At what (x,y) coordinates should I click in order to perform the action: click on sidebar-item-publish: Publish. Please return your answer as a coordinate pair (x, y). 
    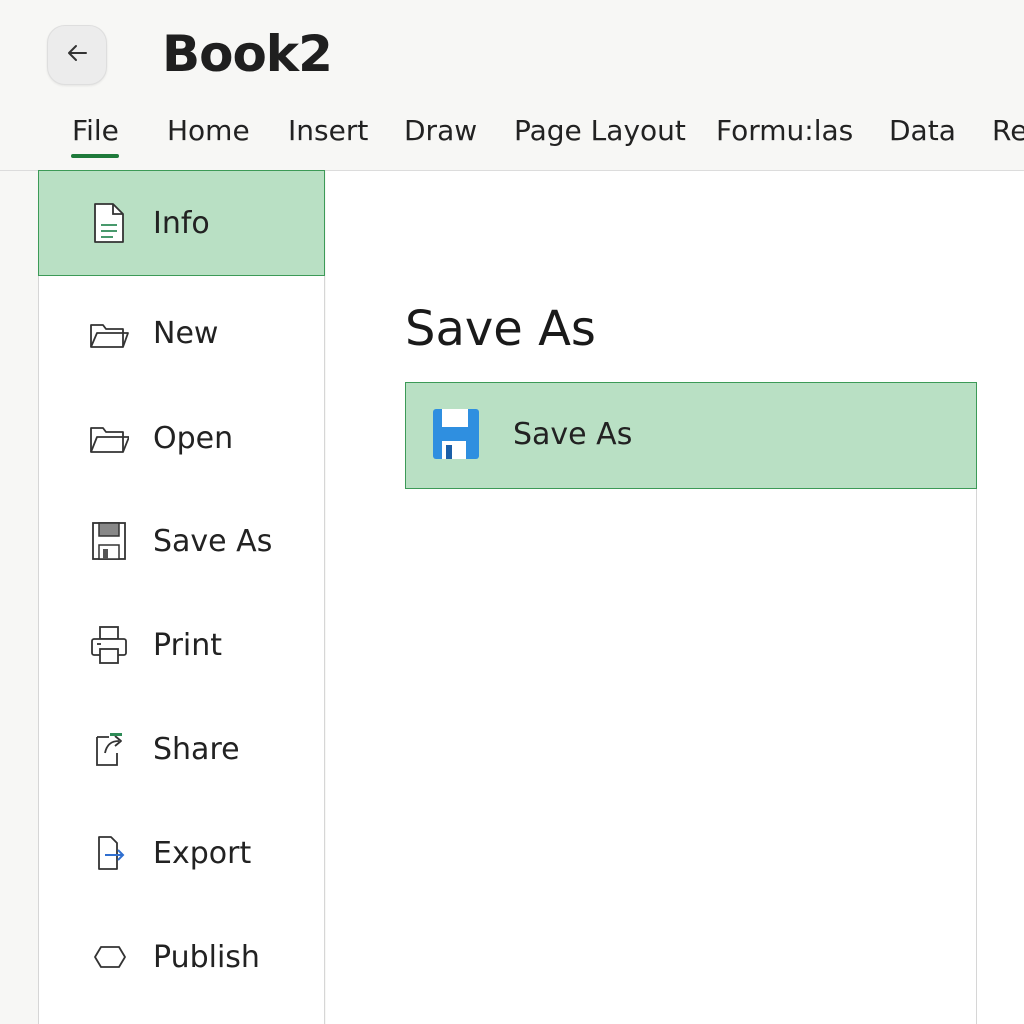
    Looking at the image, I should click on (182, 957).